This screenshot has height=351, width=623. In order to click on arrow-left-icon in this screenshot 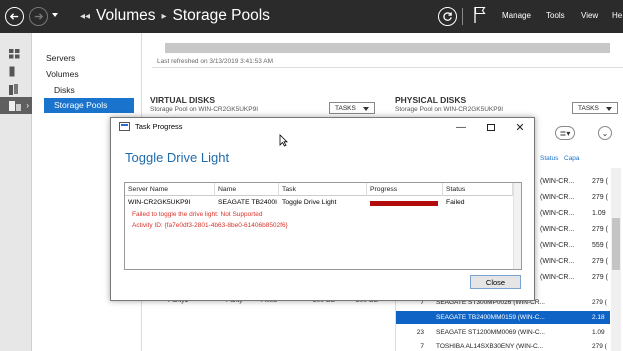, I will do `click(14, 16)`.